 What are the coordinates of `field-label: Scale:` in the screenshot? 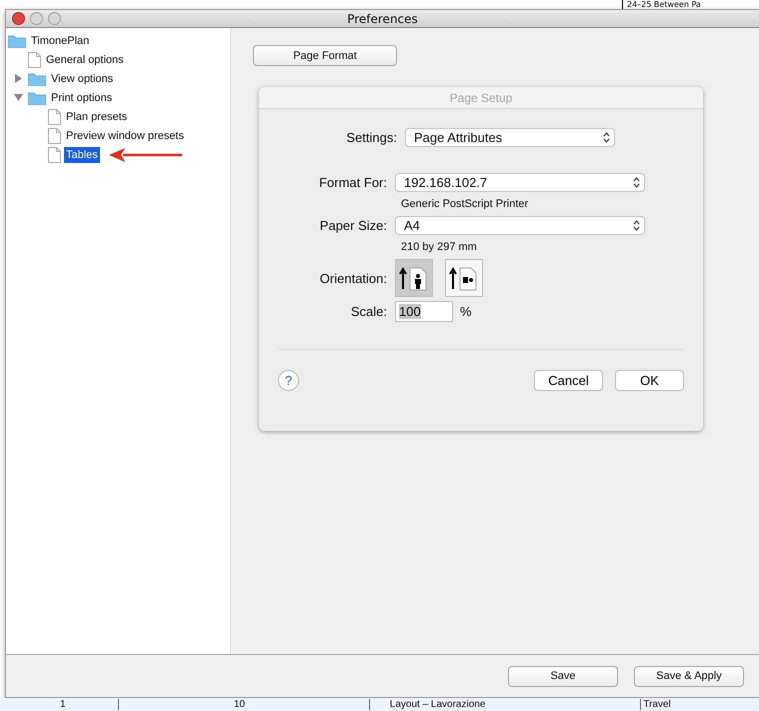 It's located at (369, 311).